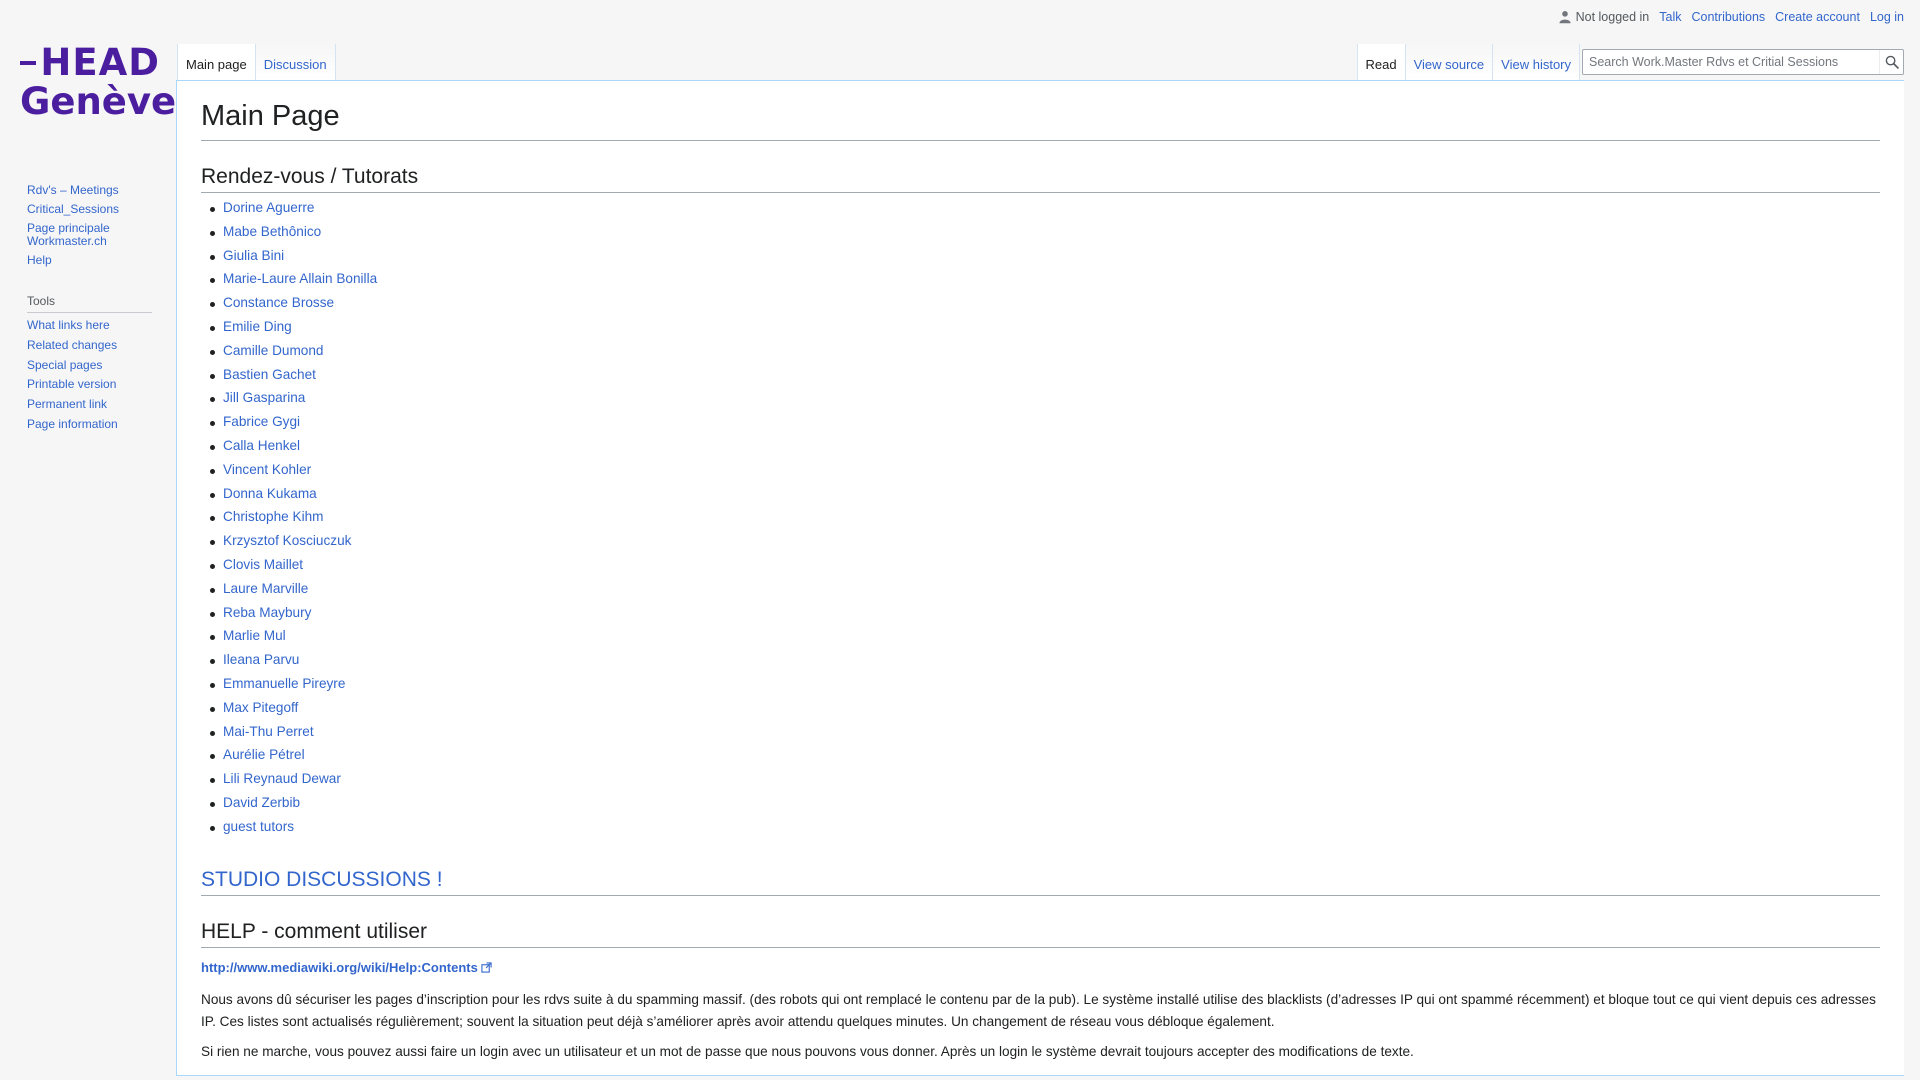  I want to click on tutor-link: Constance Brosse, so click(278, 302).